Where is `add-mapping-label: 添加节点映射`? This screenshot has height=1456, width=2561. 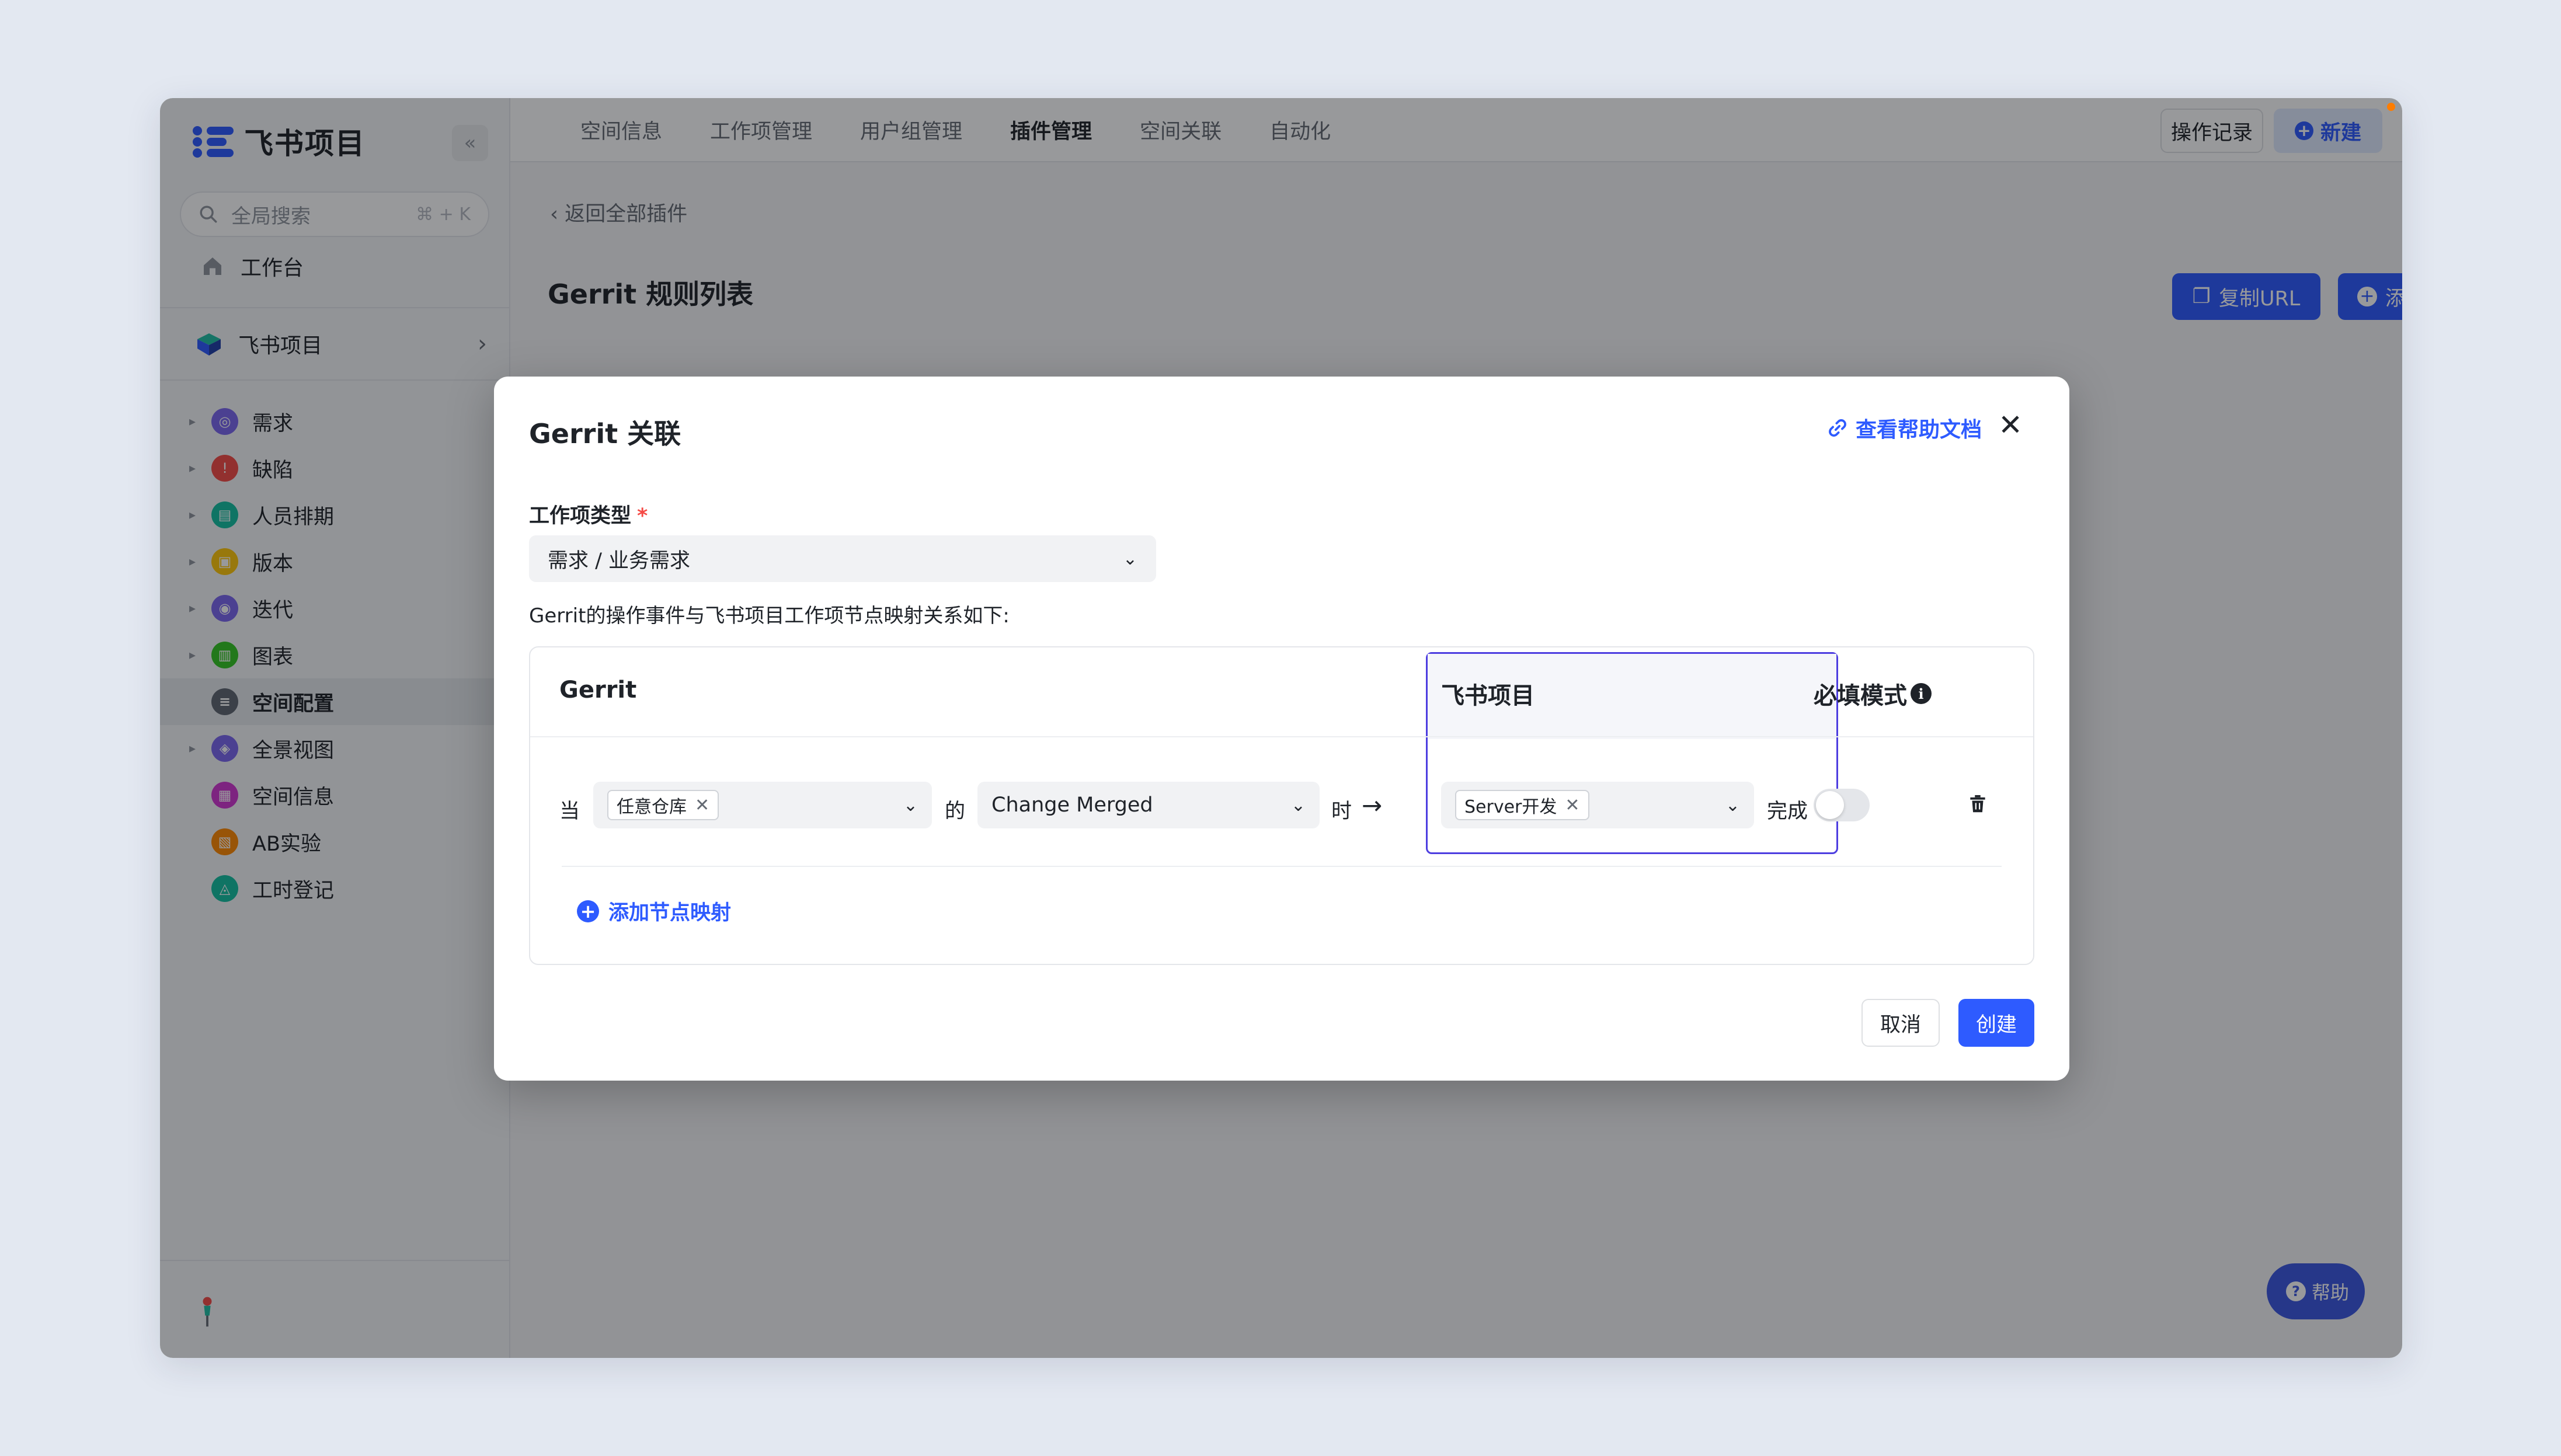 add-mapping-label: 添加节点映射 is located at coordinates (670, 913).